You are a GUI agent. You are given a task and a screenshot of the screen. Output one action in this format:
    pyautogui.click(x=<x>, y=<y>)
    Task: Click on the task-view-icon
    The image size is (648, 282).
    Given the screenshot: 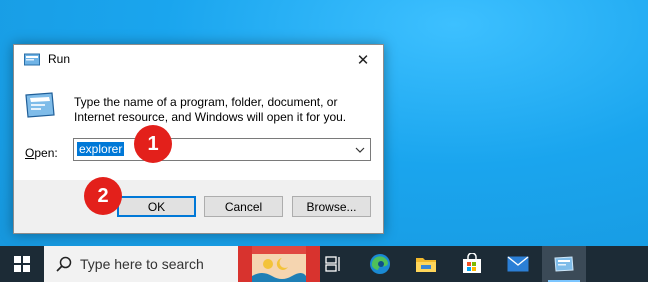 What is the action you would take?
    pyautogui.click(x=332, y=264)
    